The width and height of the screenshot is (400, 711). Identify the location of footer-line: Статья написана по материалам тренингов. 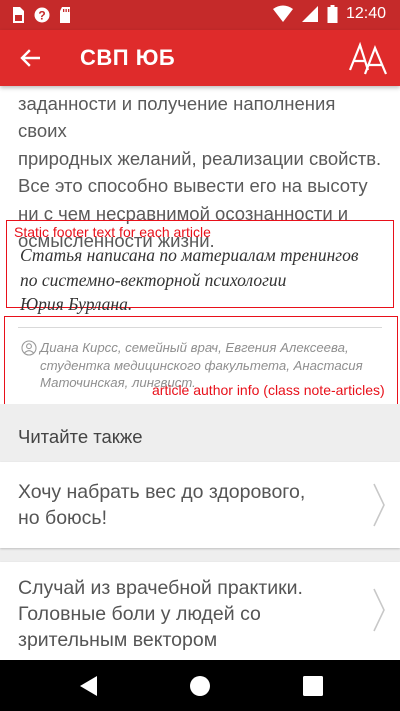
(189, 255).